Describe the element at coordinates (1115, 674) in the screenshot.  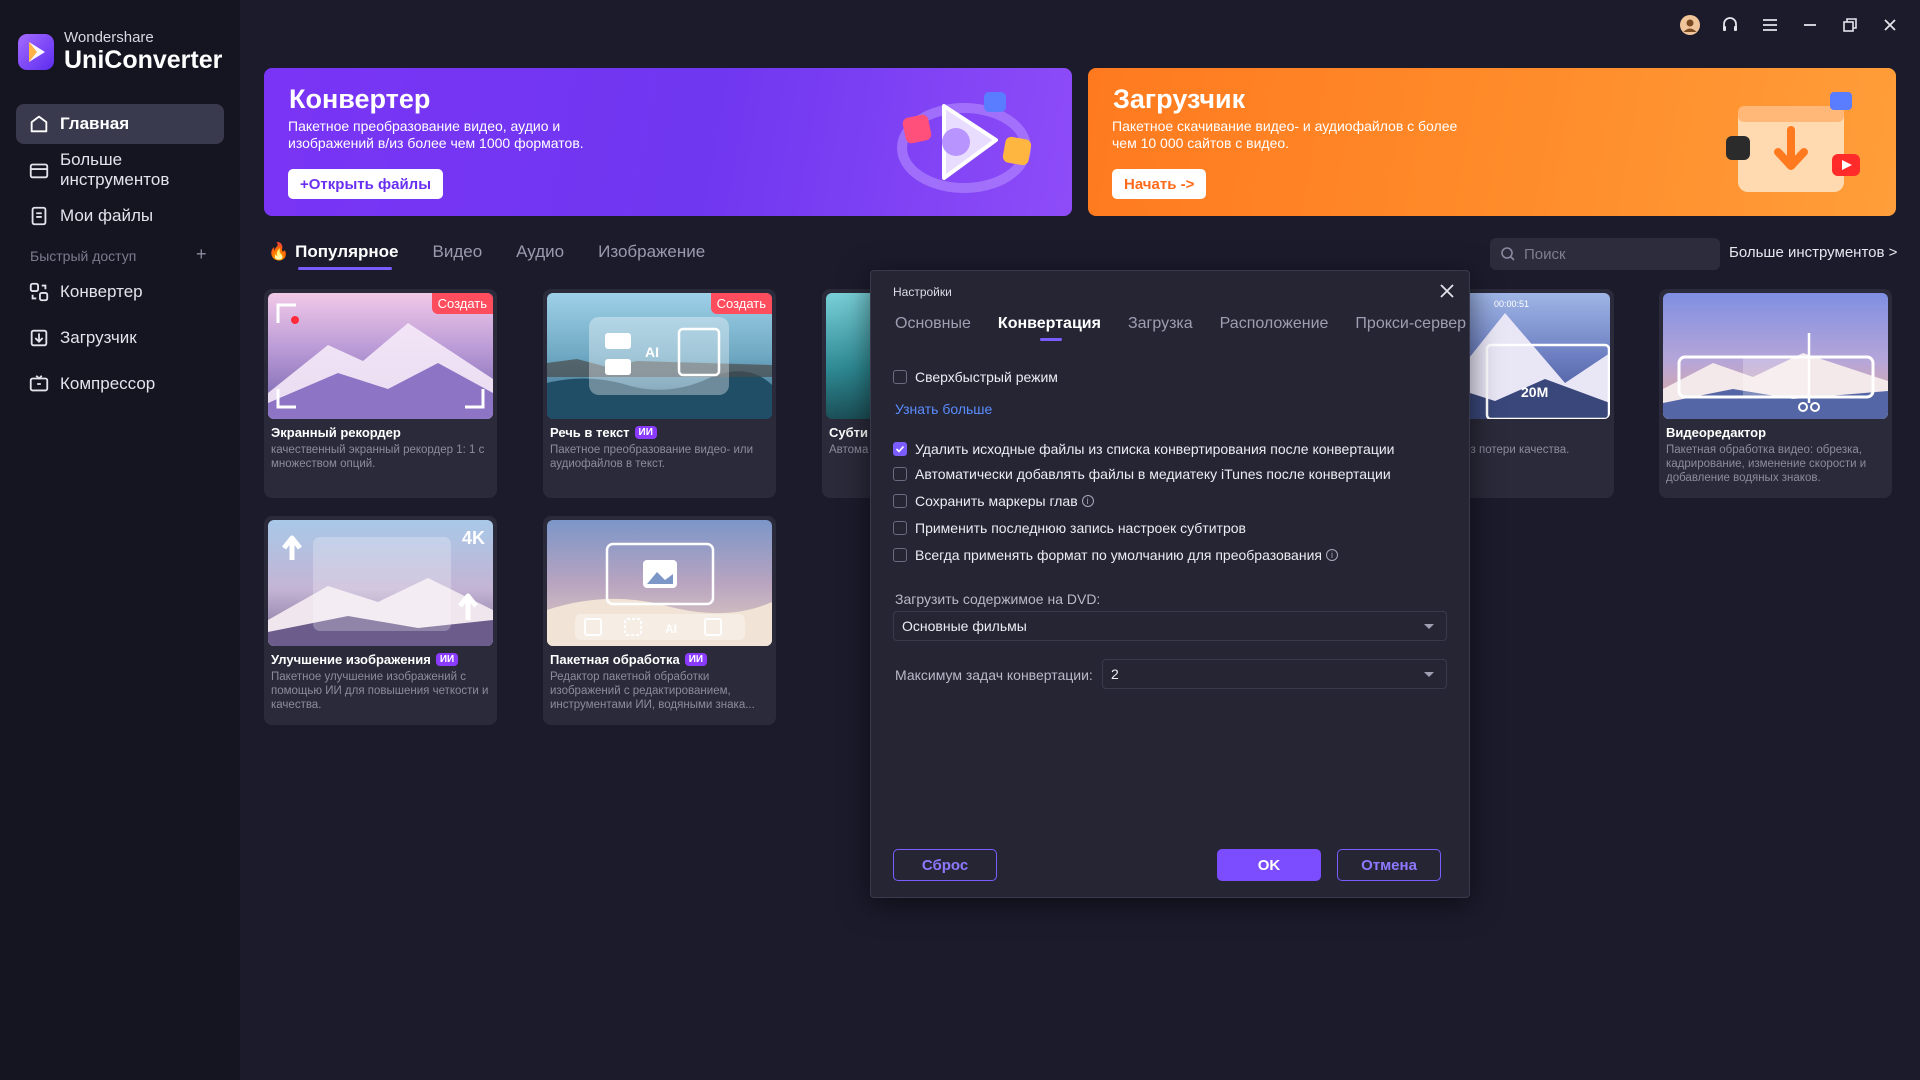
I see `select-value: 2` at that location.